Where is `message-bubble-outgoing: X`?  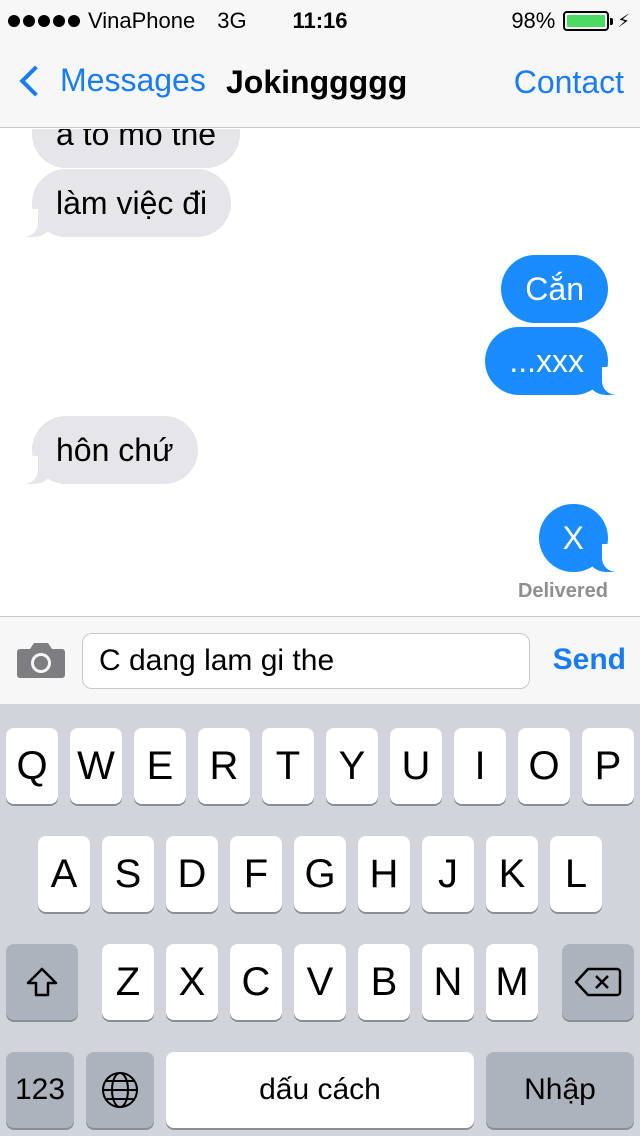
message-bubble-outgoing: X is located at coordinates (580, 538).